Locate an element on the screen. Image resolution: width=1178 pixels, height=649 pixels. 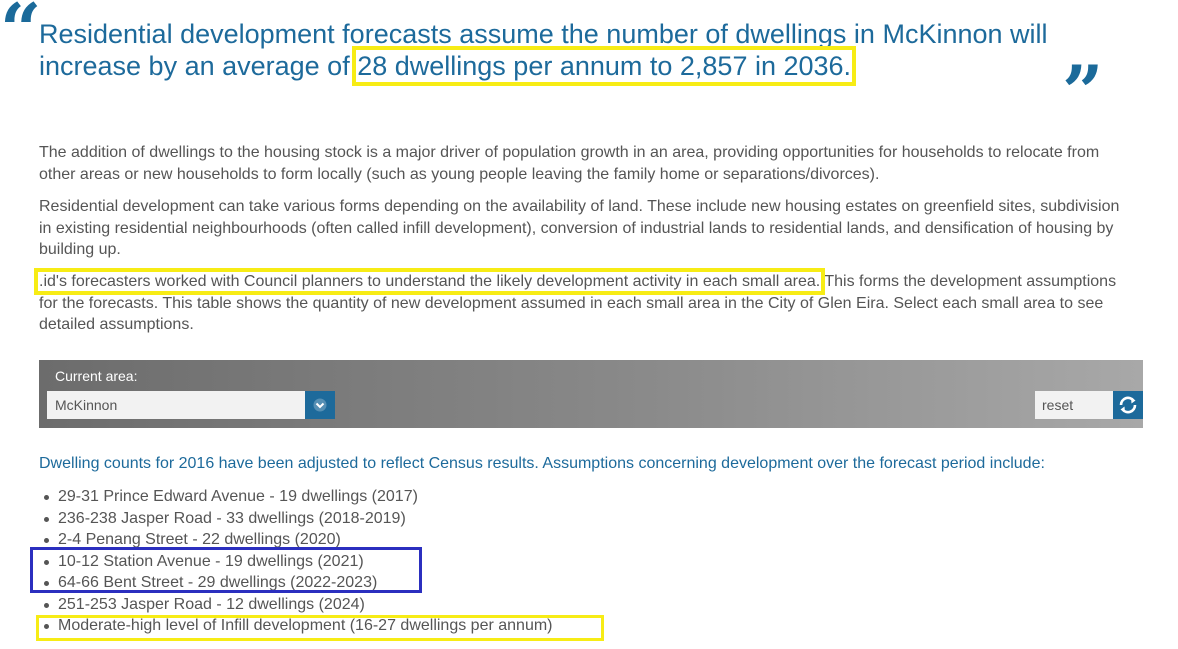
chevron-down-icon is located at coordinates (320, 405).